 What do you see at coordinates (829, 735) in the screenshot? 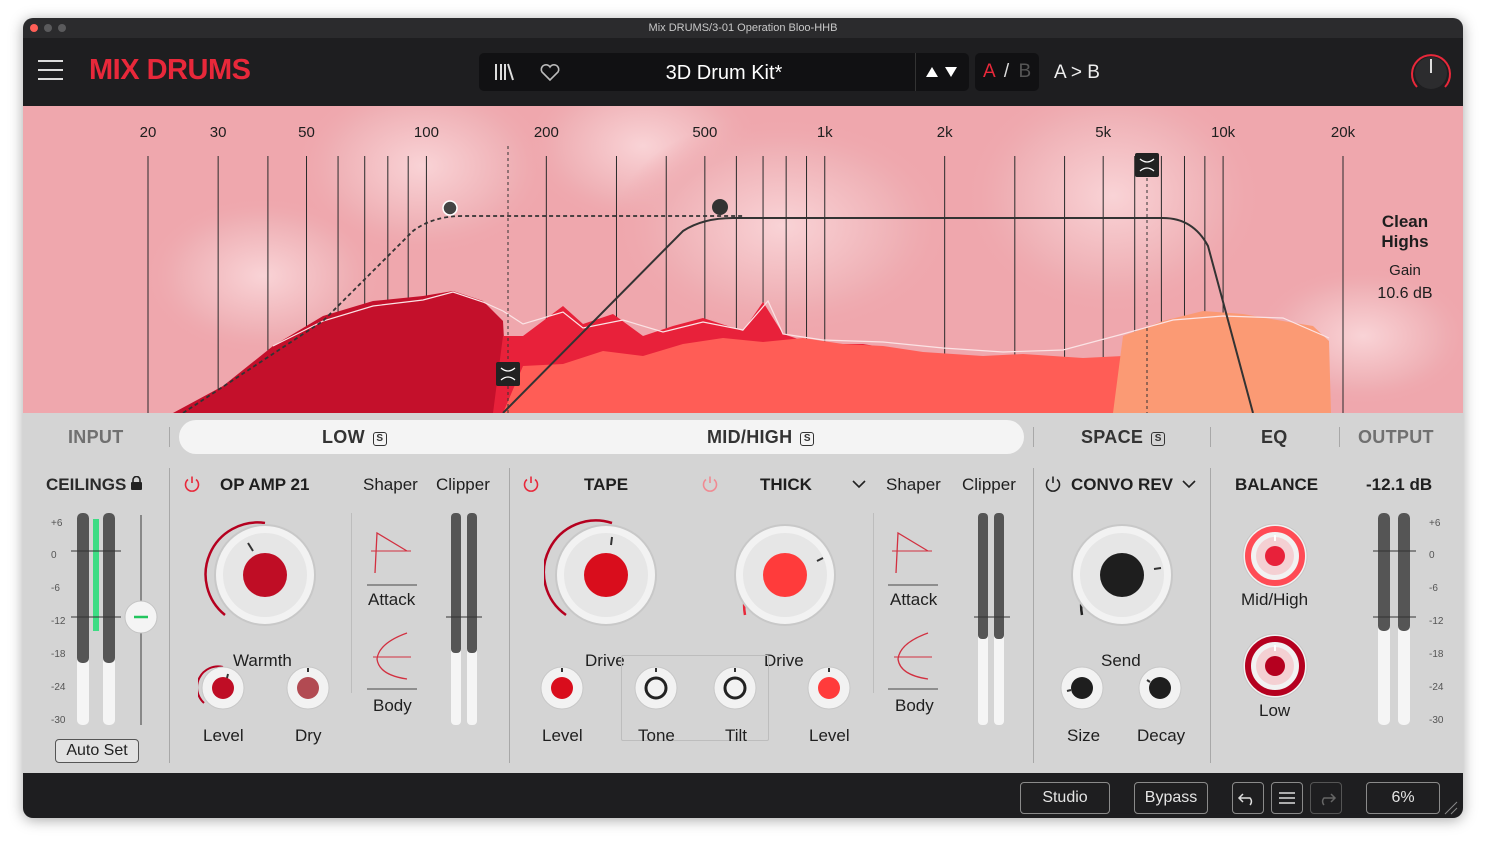
I see `mh-level-right-label: Level` at bounding box center [829, 735].